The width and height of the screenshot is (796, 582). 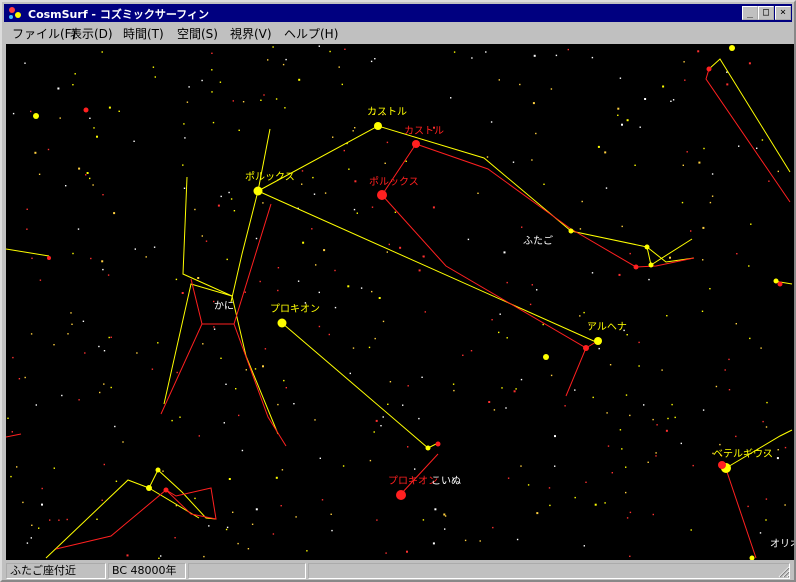 I want to click on menu-view: 表示(D), so click(x=91, y=33).